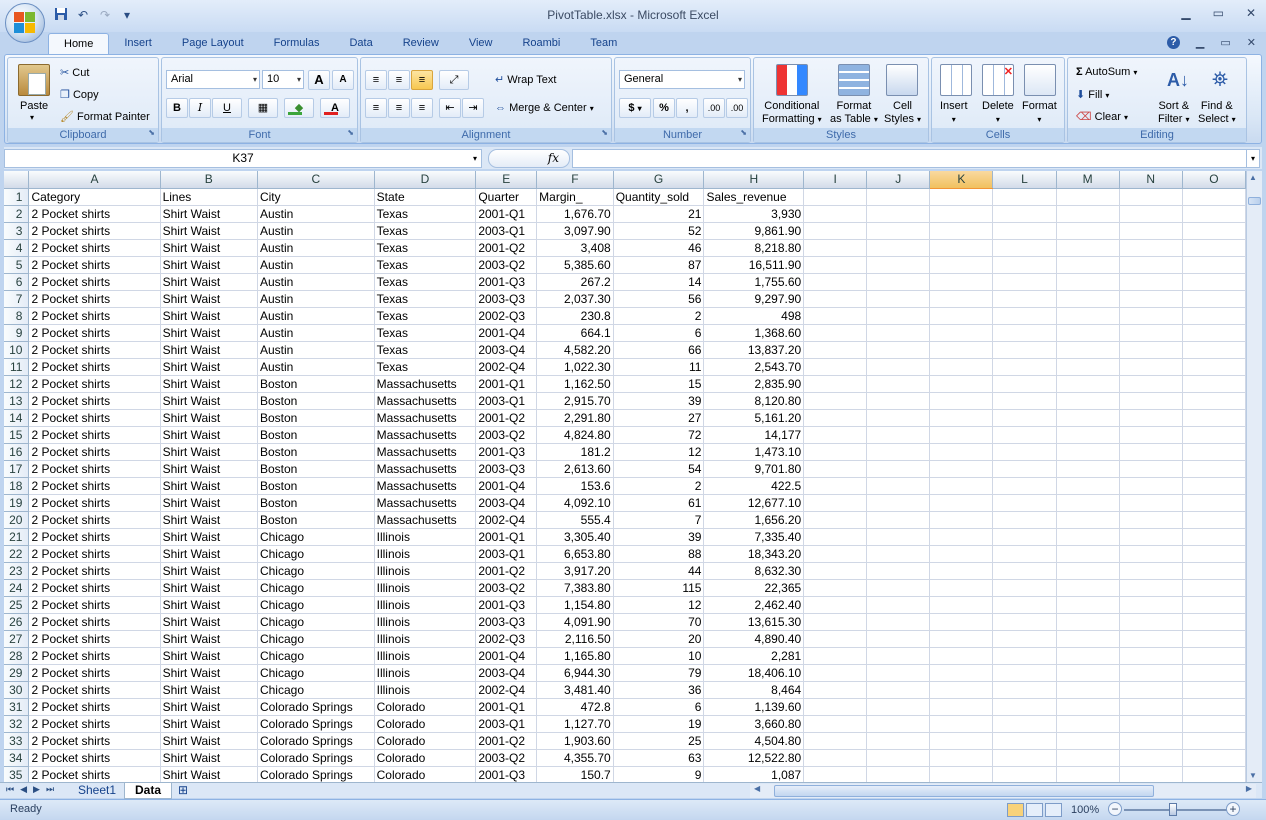  Describe the element at coordinates (1024, 299) in the screenshot. I see `cell-l7` at that location.